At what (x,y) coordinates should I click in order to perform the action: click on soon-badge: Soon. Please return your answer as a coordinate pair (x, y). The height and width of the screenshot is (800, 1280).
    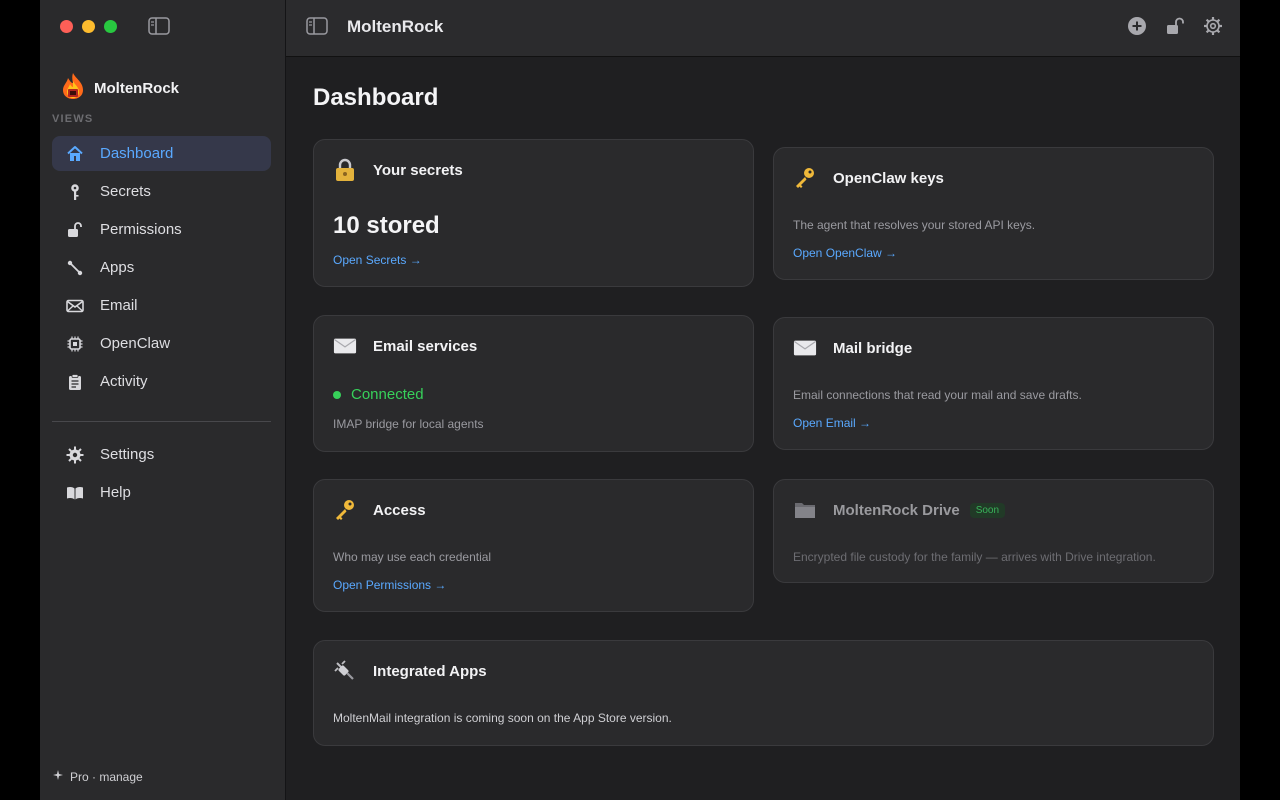
    Looking at the image, I should click on (987, 510).